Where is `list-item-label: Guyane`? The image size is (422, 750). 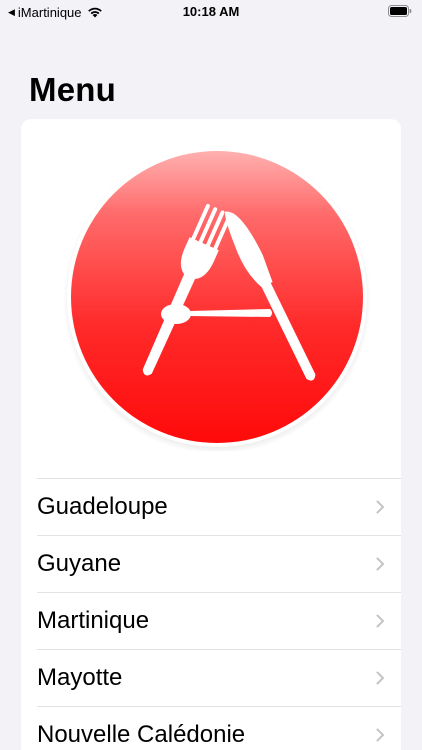 list-item-label: Guyane is located at coordinates (79, 563).